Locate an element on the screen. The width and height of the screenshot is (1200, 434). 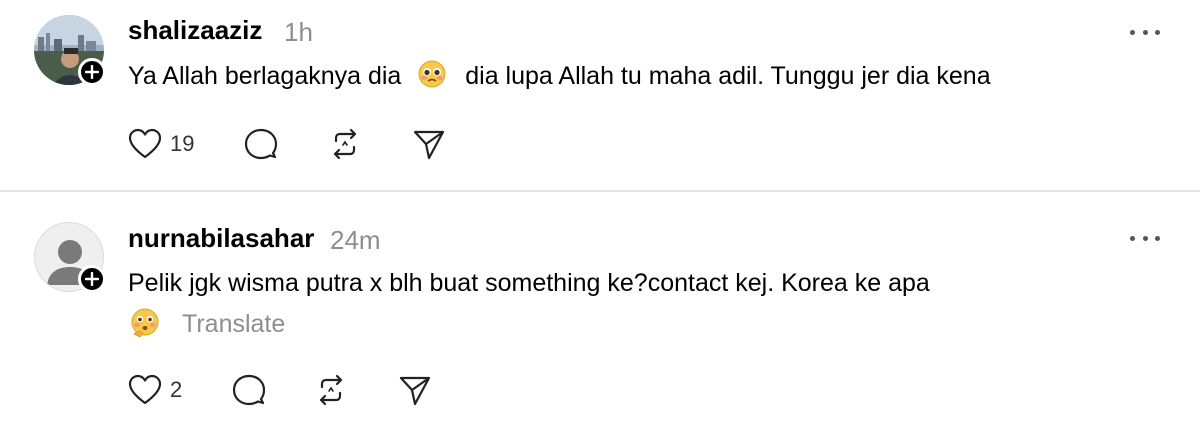
like-button: 19 is located at coordinates (161, 144).